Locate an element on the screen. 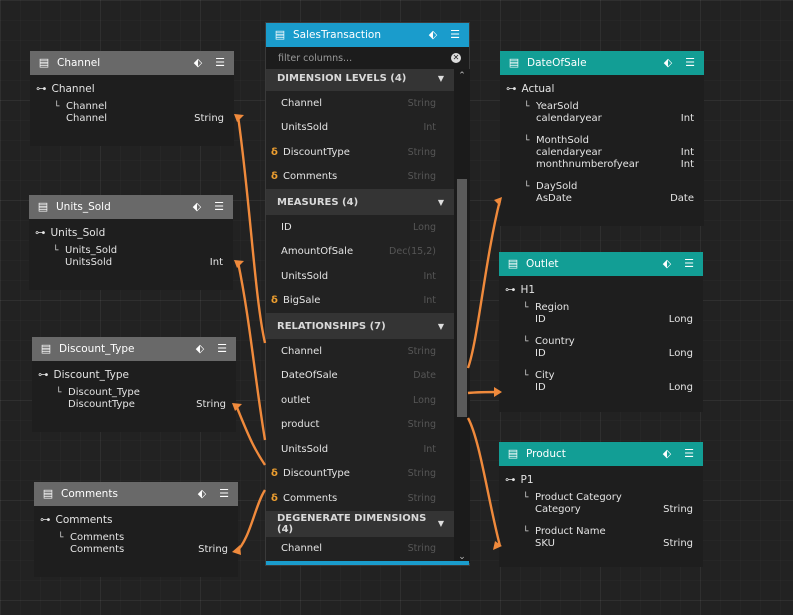  level-item: └ Comments Comments String is located at coordinates (134, 544).